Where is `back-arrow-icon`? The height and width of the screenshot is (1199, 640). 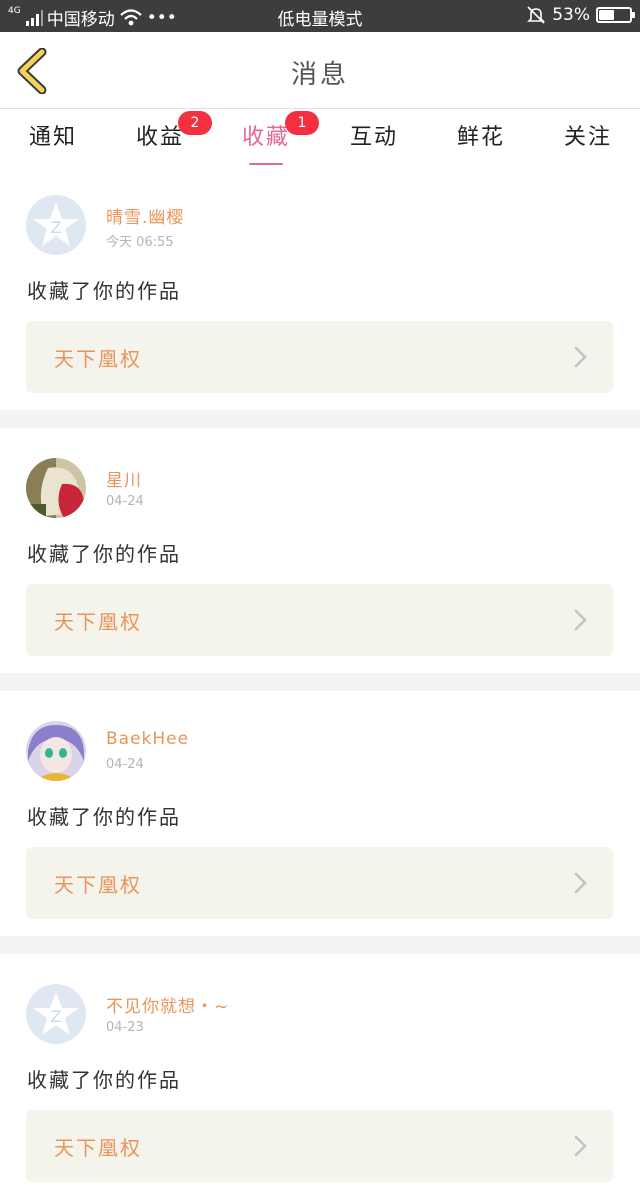 back-arrow-icon is located at coordinates (32, 71).